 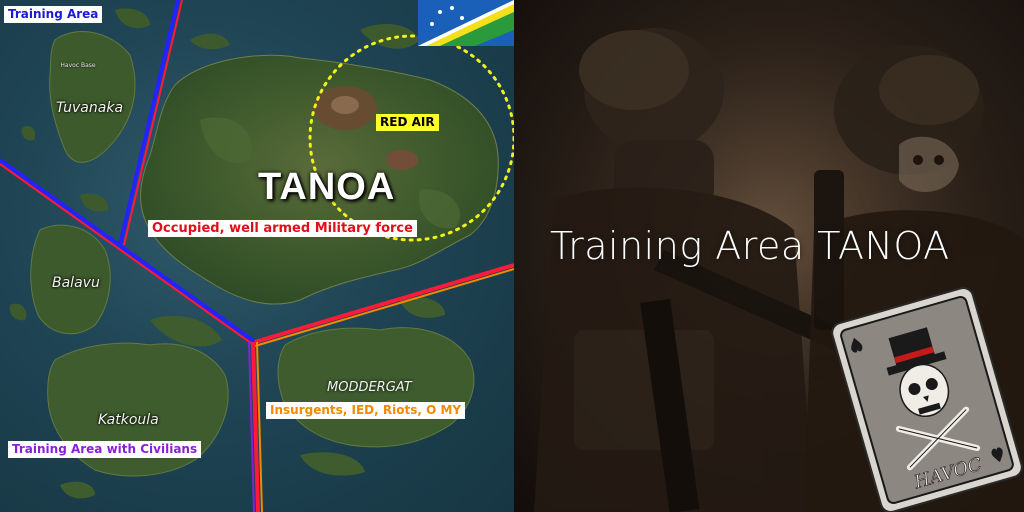 I want to click on occupied-tag: Occupied, well armed Military force, so click(x=282, y=228).